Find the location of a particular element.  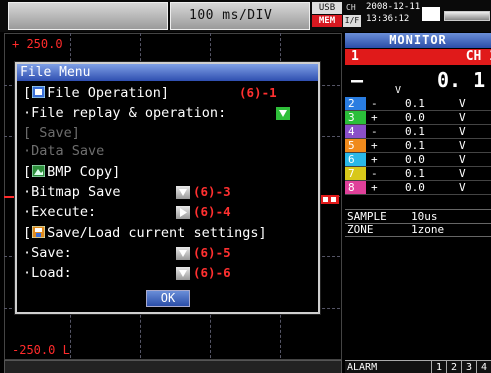

status-panel is located at coordinates (88, 16).